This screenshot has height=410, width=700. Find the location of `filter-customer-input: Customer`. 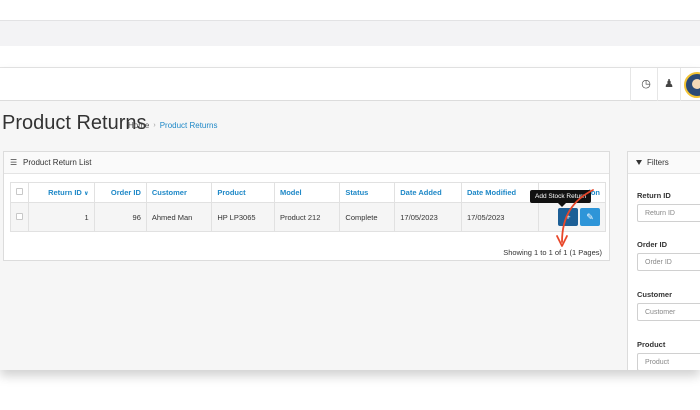

filter-customer-input: Customer is located at coordinates (668, 312).